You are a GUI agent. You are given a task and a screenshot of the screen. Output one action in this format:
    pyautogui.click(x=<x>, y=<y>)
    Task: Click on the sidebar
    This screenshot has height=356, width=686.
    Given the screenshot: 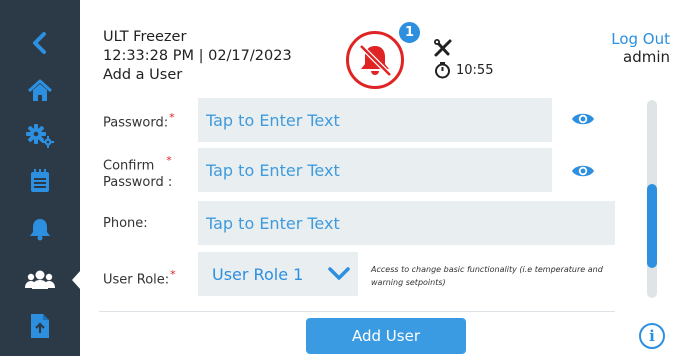 What is the action you would take?
    pyautogui.click(x=40, y=178)
    